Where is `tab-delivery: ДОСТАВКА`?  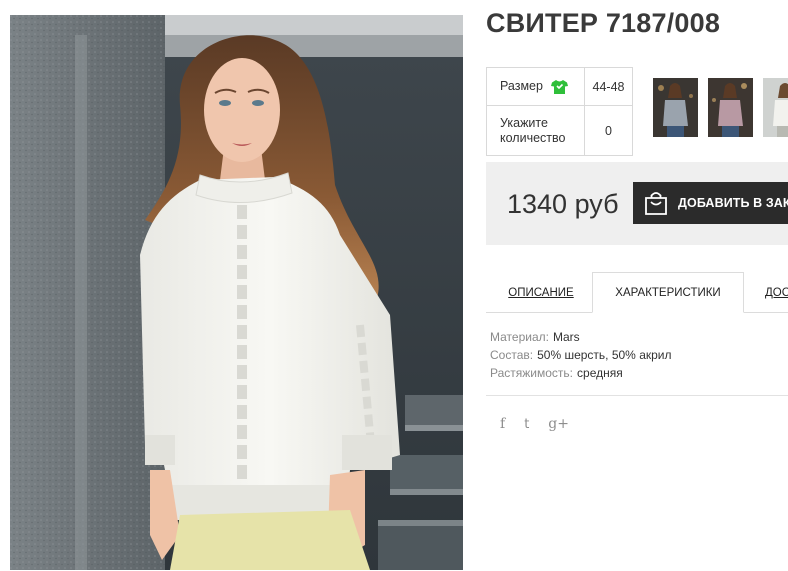
tab-delivery: ДОСТАВКА is located at coordinates (773, 292).